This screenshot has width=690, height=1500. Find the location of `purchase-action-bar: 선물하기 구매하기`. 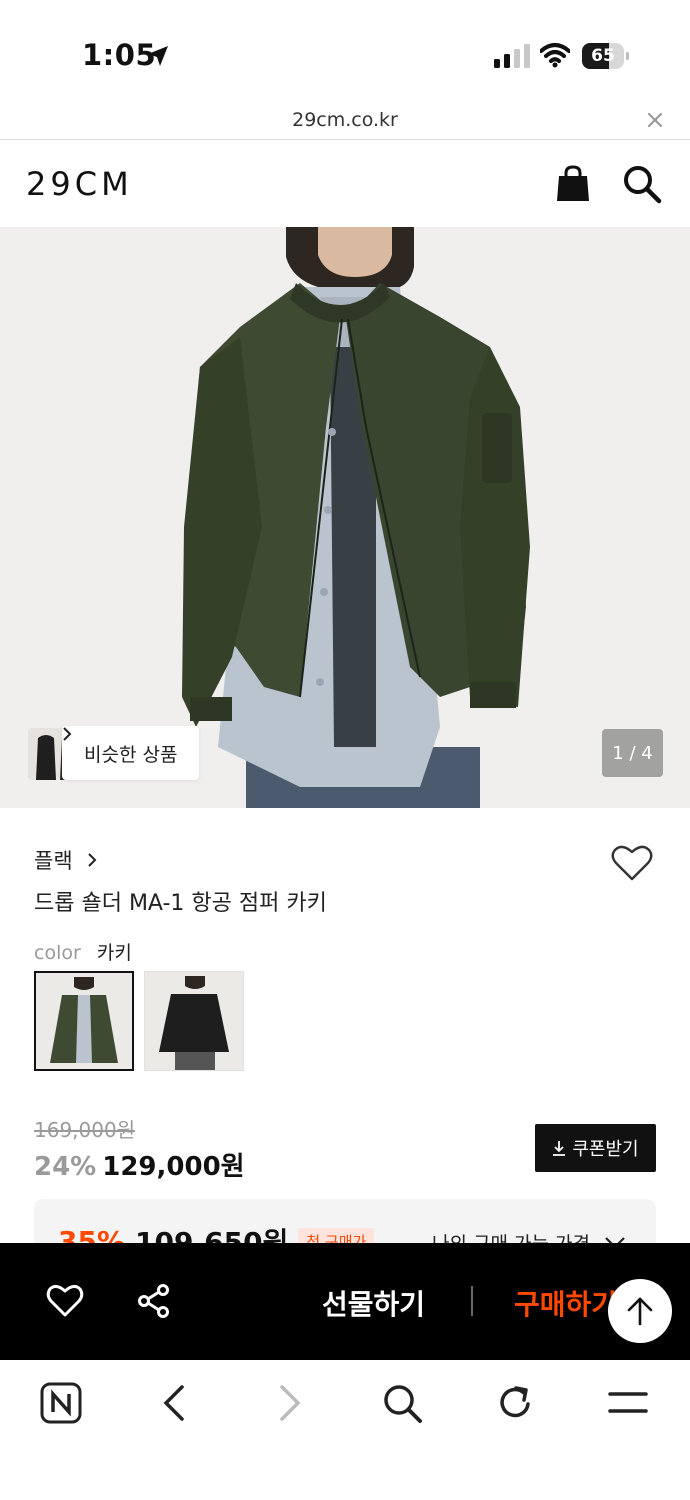

purchase-action-bar: 선물하기 구매하기 is located at coordinates (345, 1301).